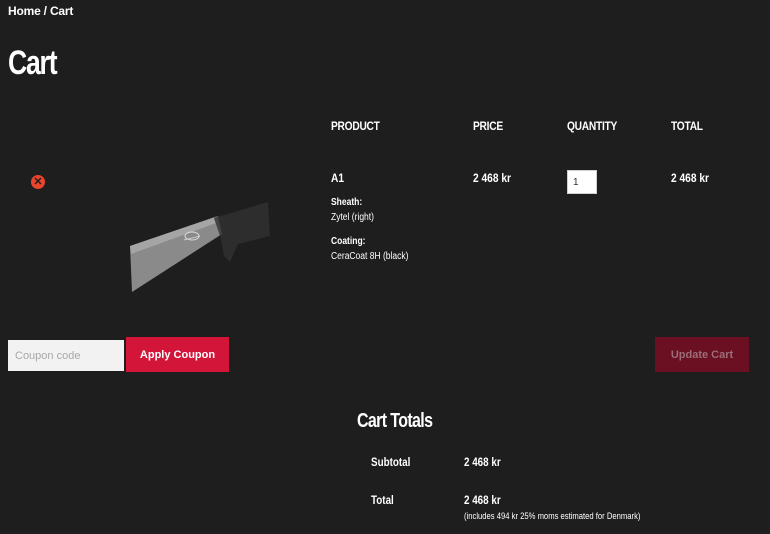 Image resolution: width=770 pixels, height=534 pixels. Describe the element at coordinates (348, 241) in the screenshot. I see `variation-label-coating: Coating:` at that location.